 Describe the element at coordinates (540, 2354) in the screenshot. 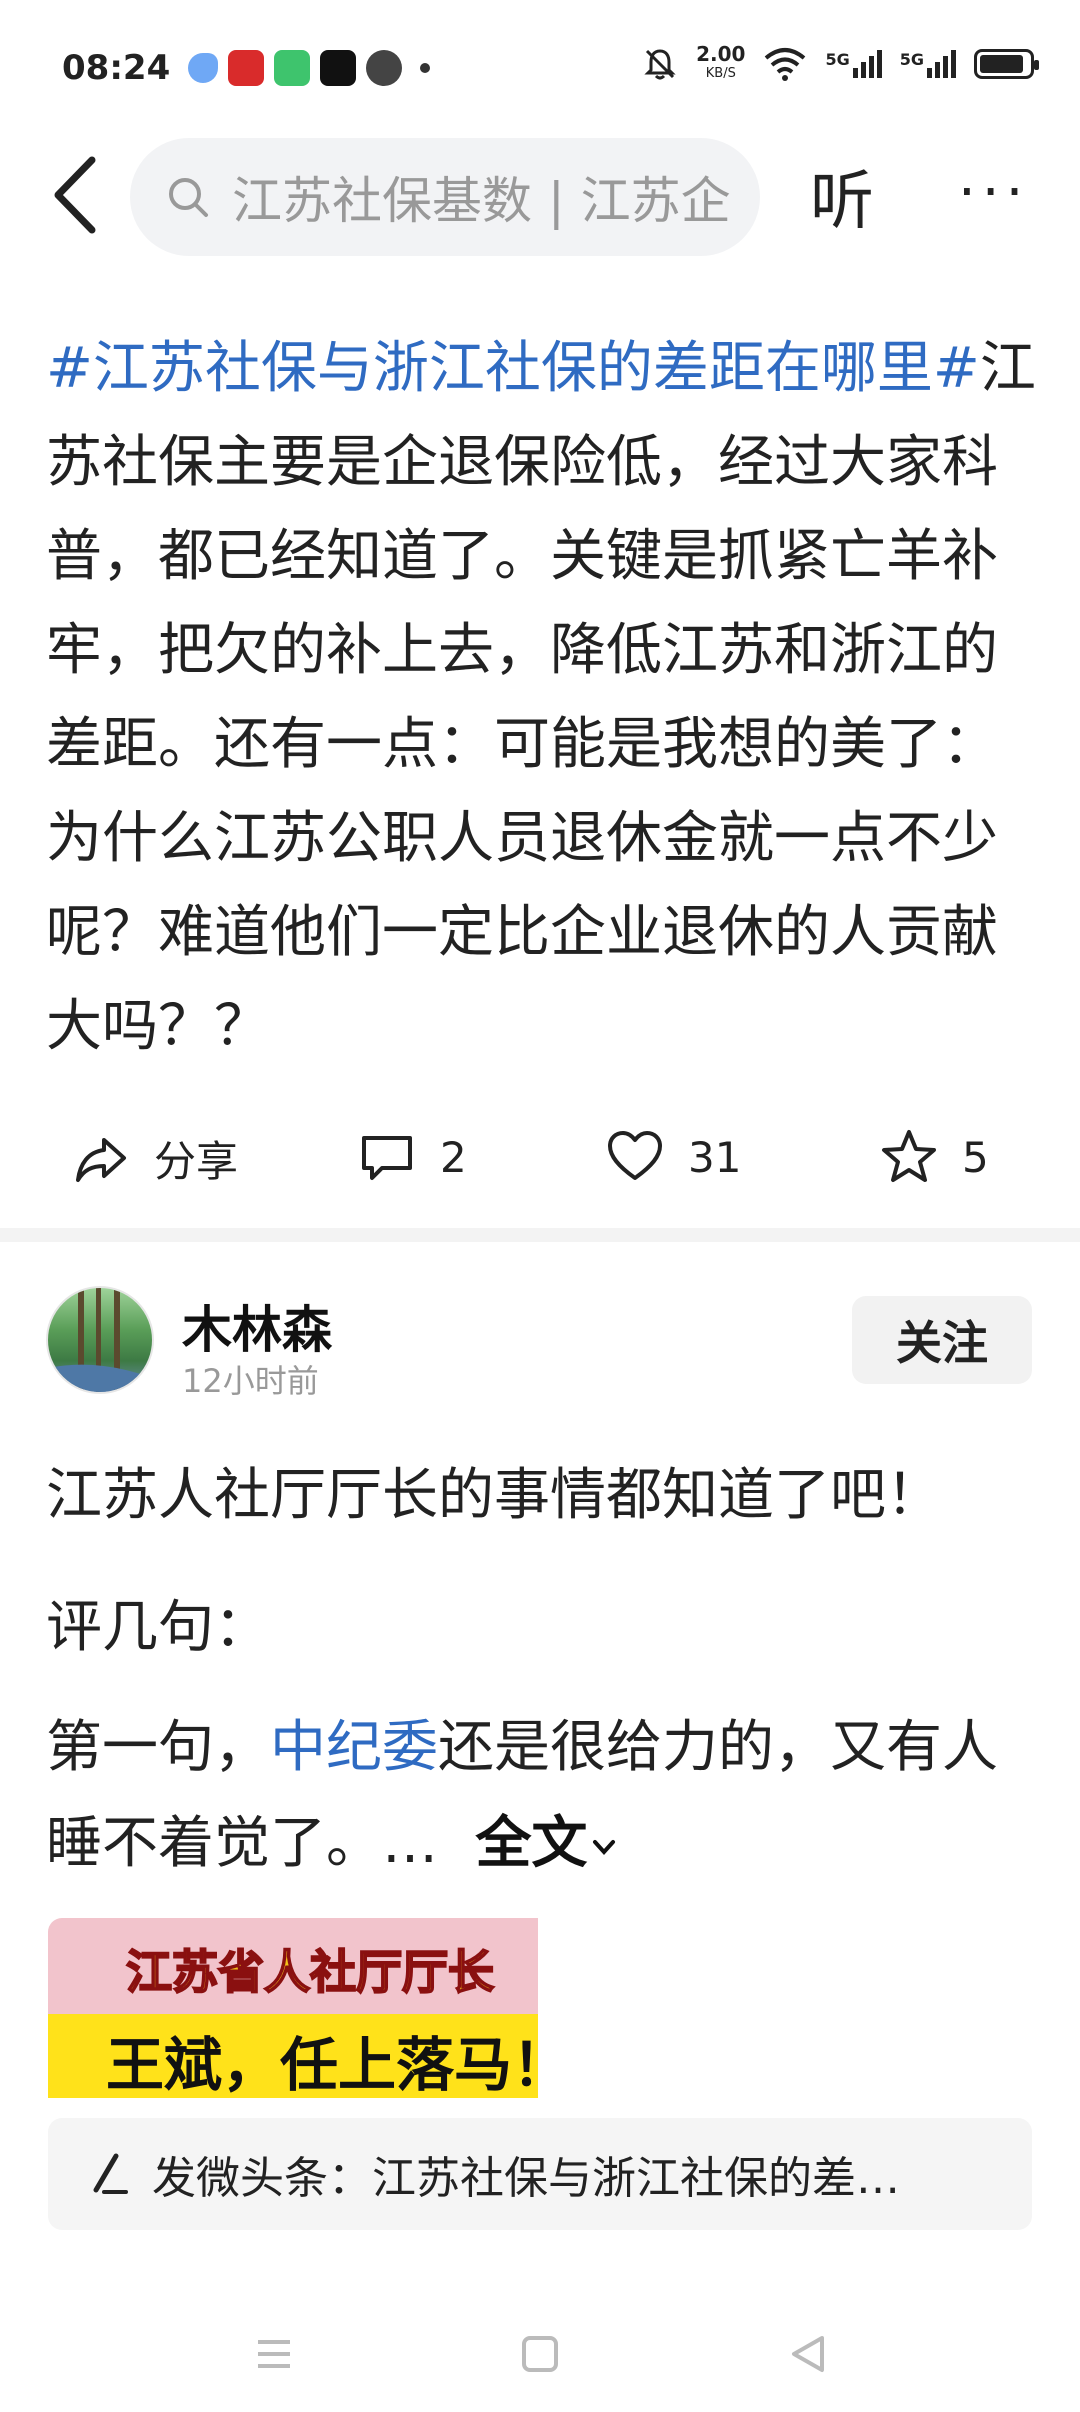

I see `home-icon` at that location.